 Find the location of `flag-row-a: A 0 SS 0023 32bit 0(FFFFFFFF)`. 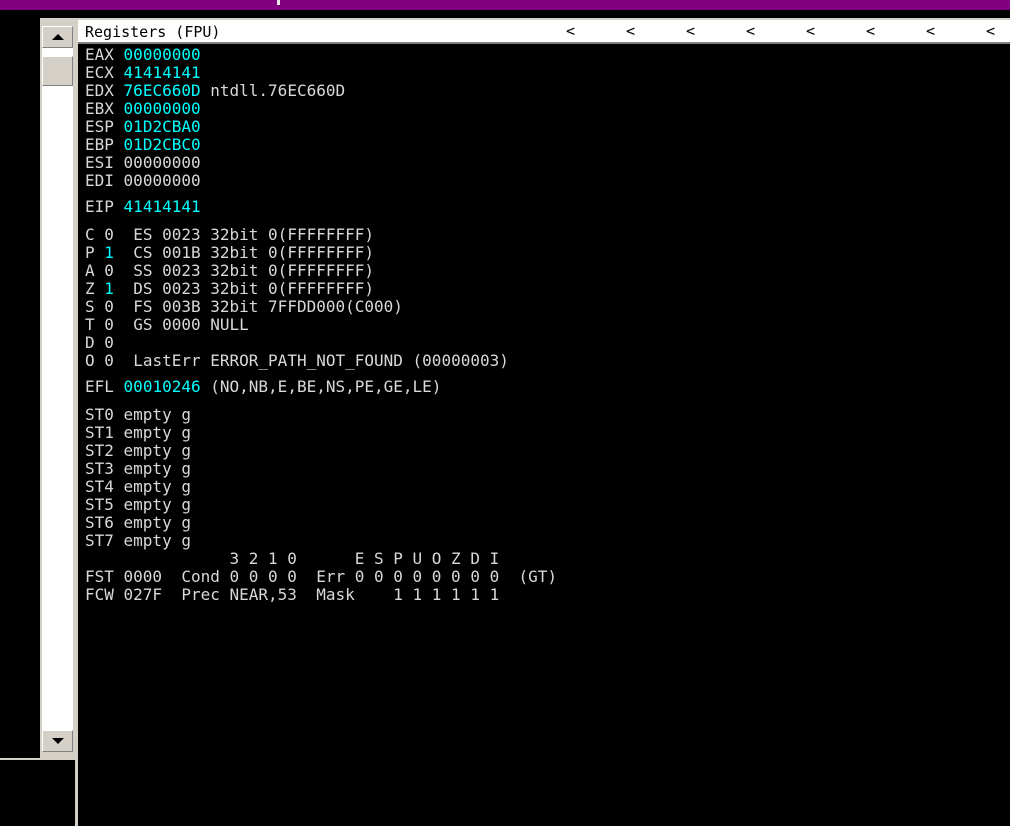

flag-row-a: A 0 SS 0023 32bit 0(FFFFFFFF) is located at coordinates (229, 271).